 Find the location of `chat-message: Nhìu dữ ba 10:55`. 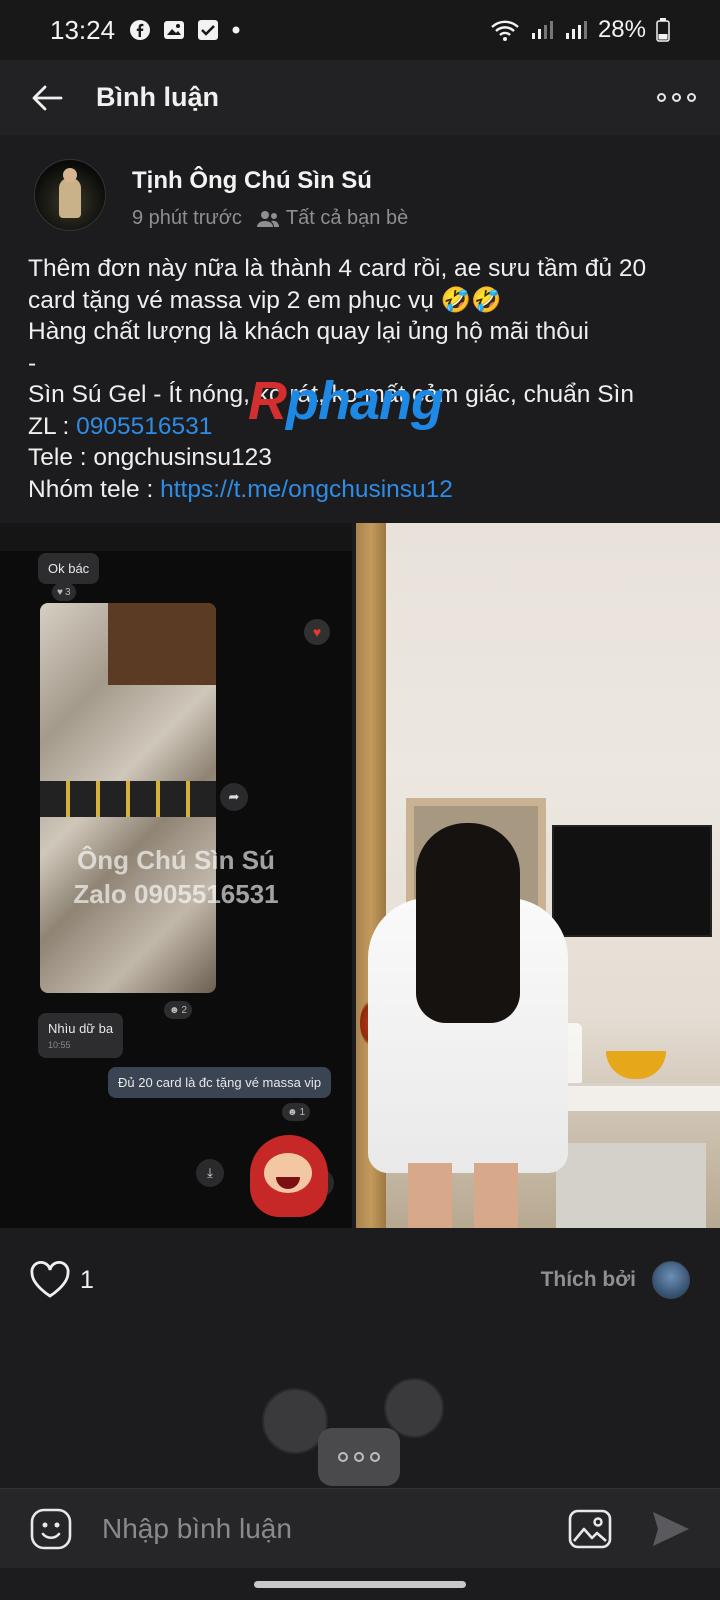

chat-message: Nhìu dữ ba 10:55 is located at coordinates (81, 1035).